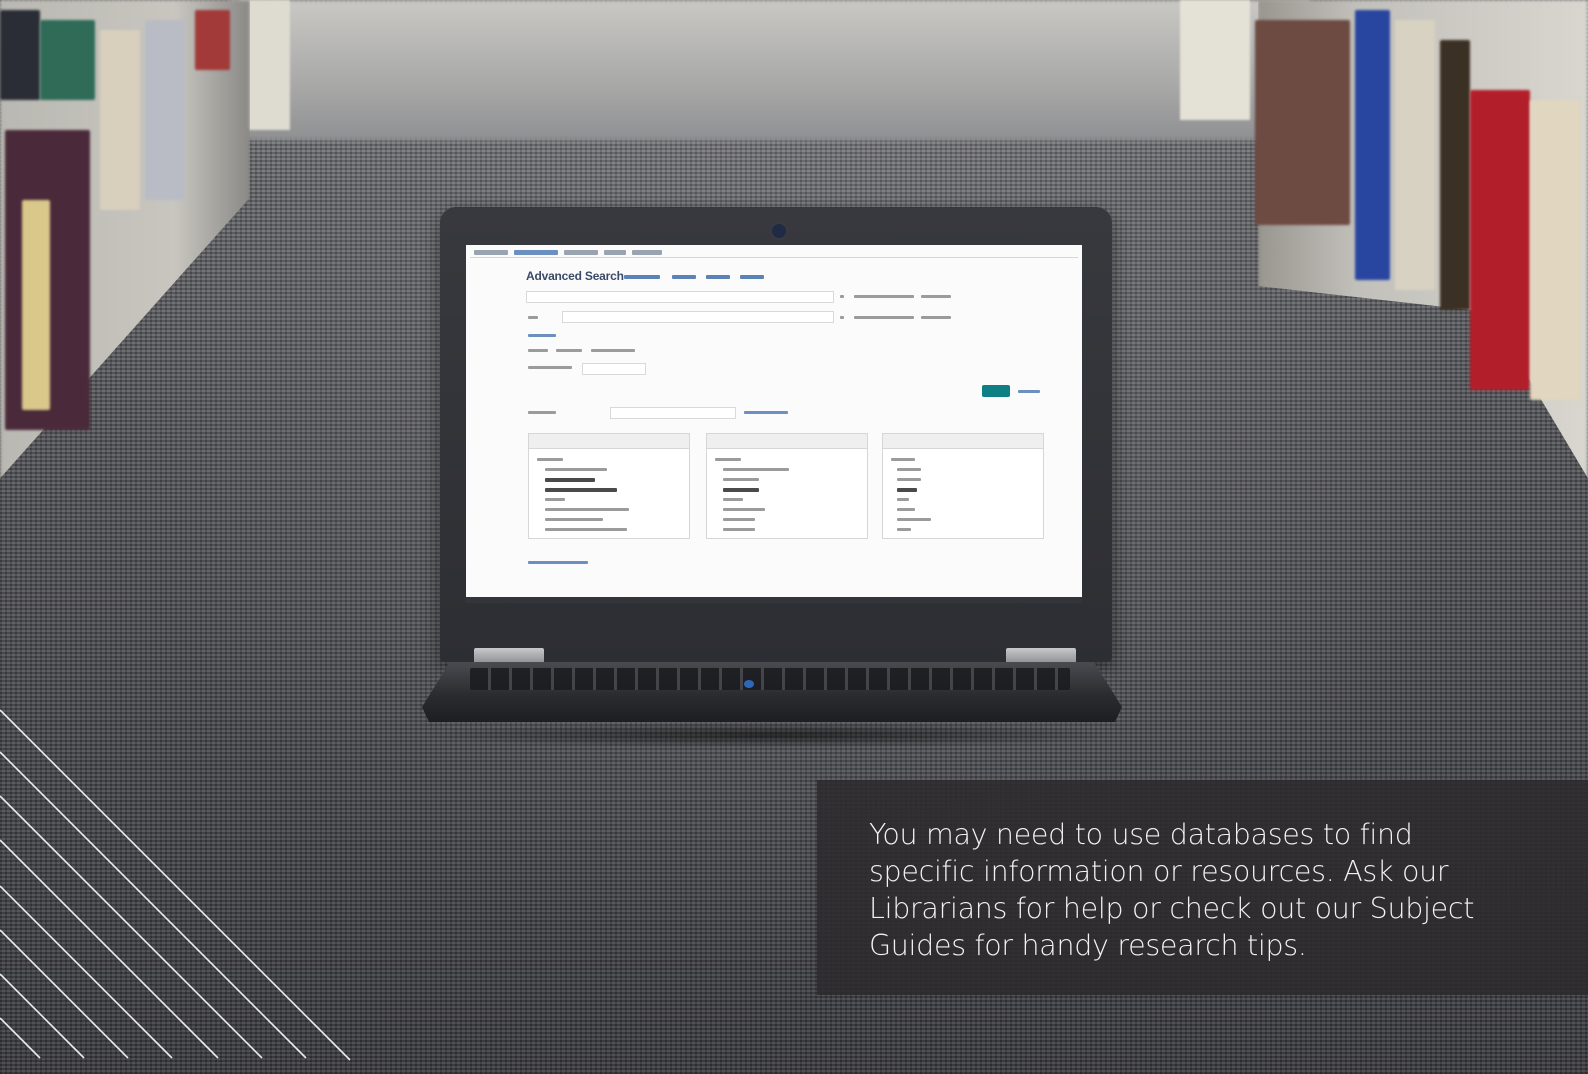 Image resolution: width=1588 pixels, height=1074 pixels. I want to click on webcam-icon, so click(779, 231).